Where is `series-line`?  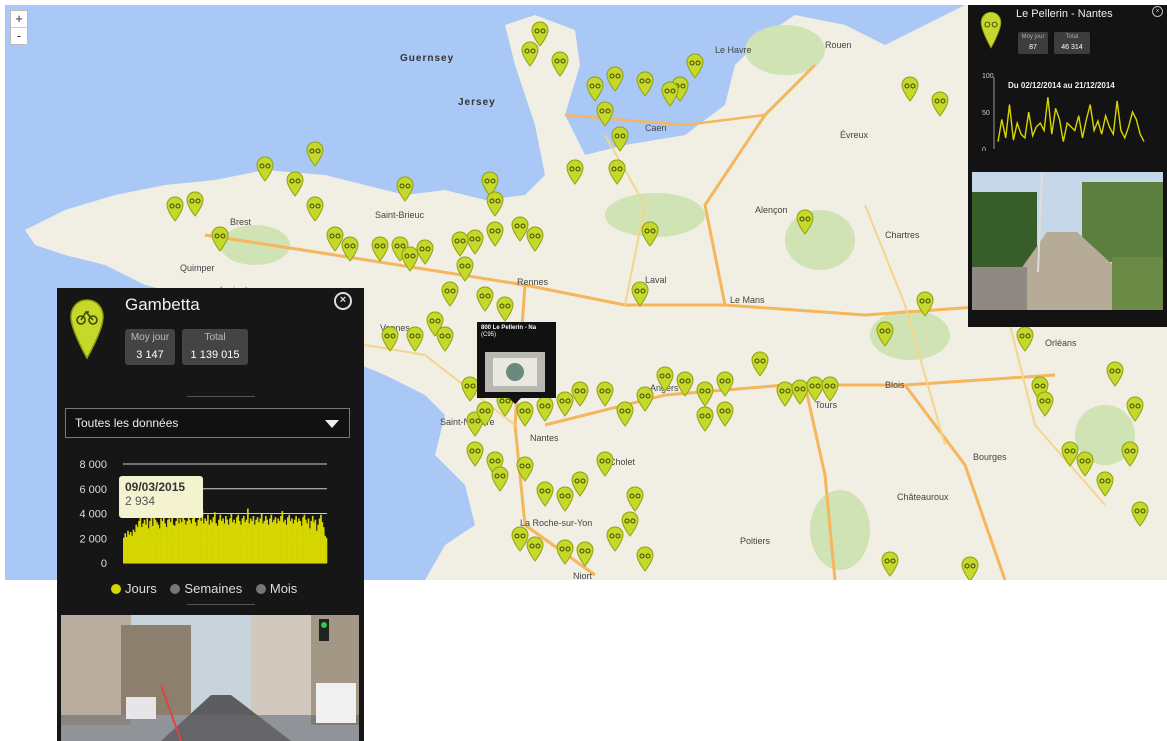 series-line is located at coordinates (1071, 119).